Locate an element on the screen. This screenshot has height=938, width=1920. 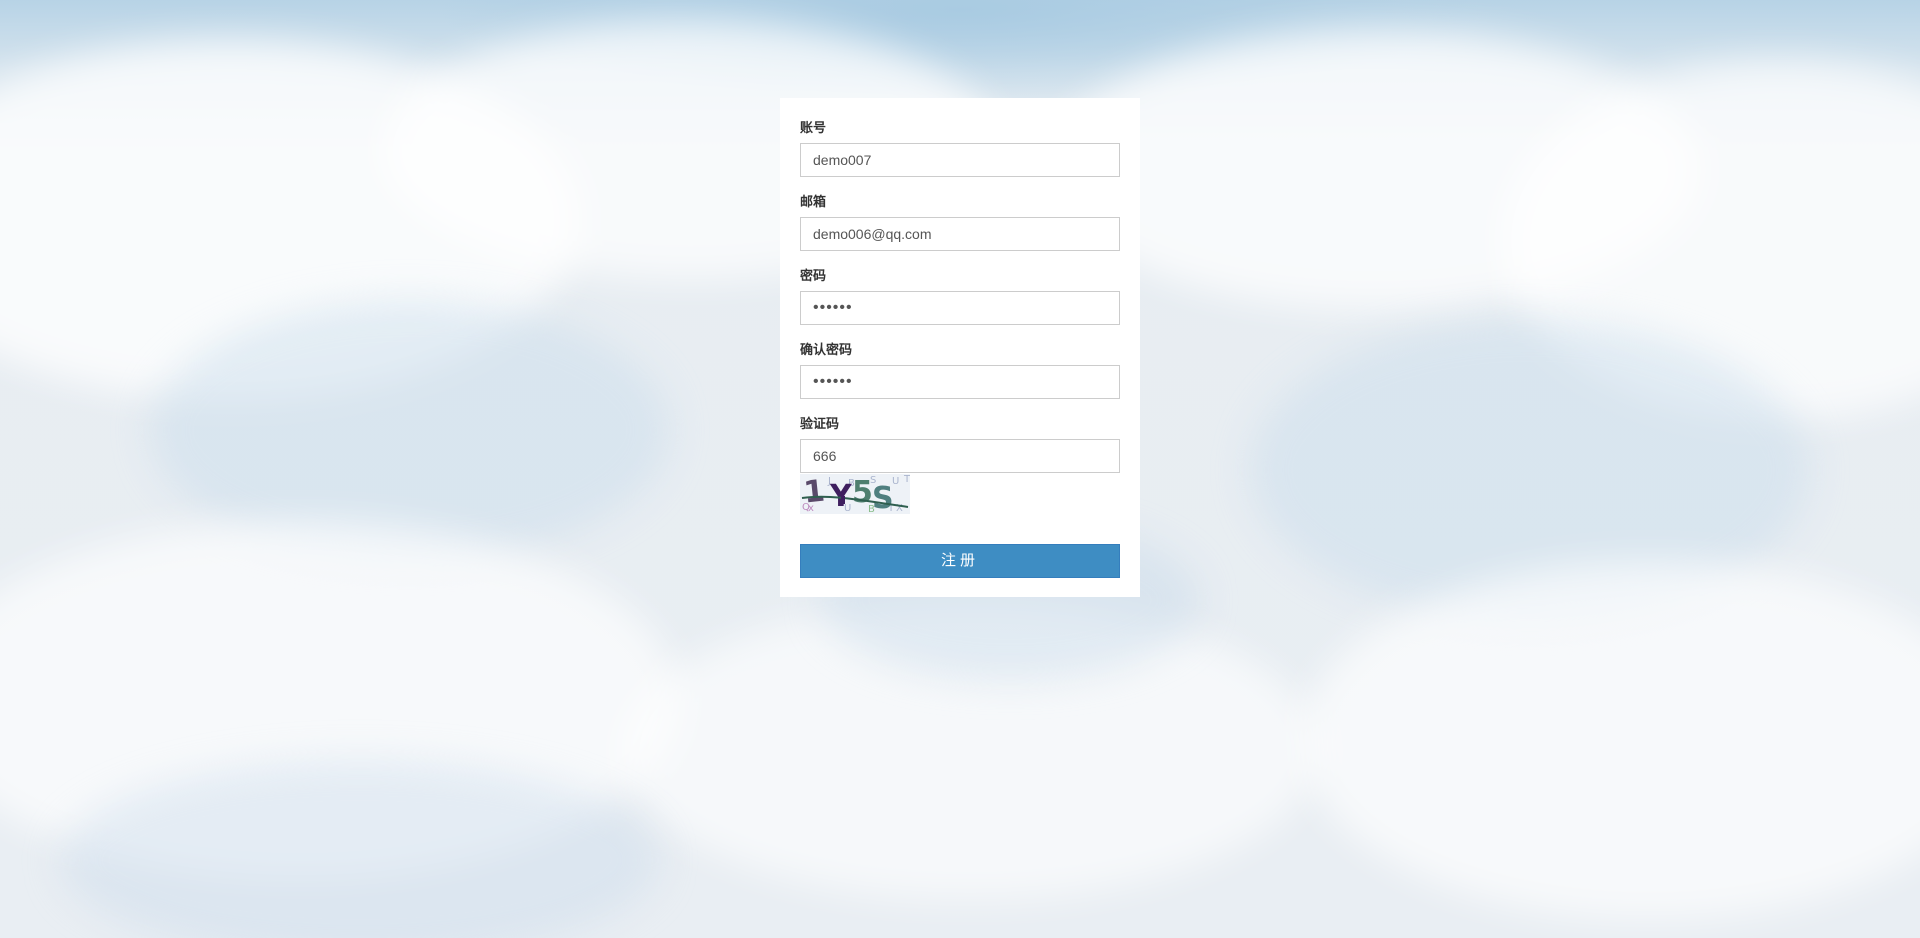
account-input is located at coordinates (960, 160).